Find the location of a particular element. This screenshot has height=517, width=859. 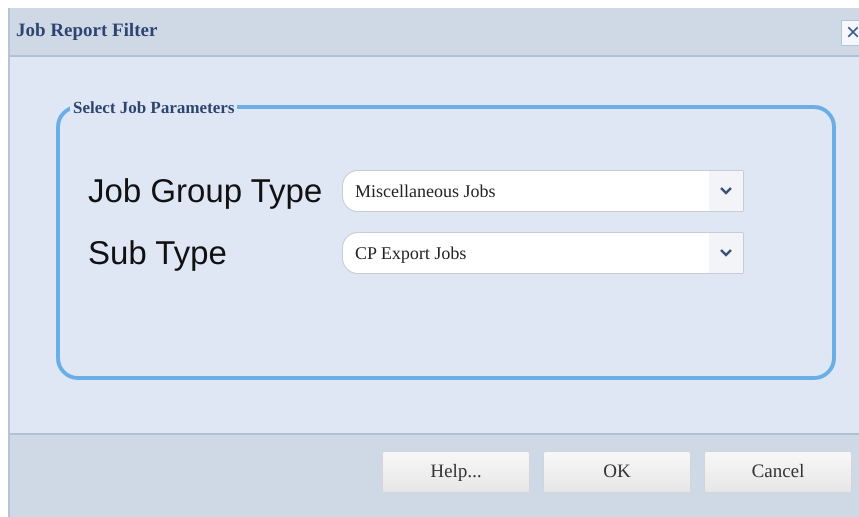

field-label: Job Group Type is located at coordinates (206, 191).